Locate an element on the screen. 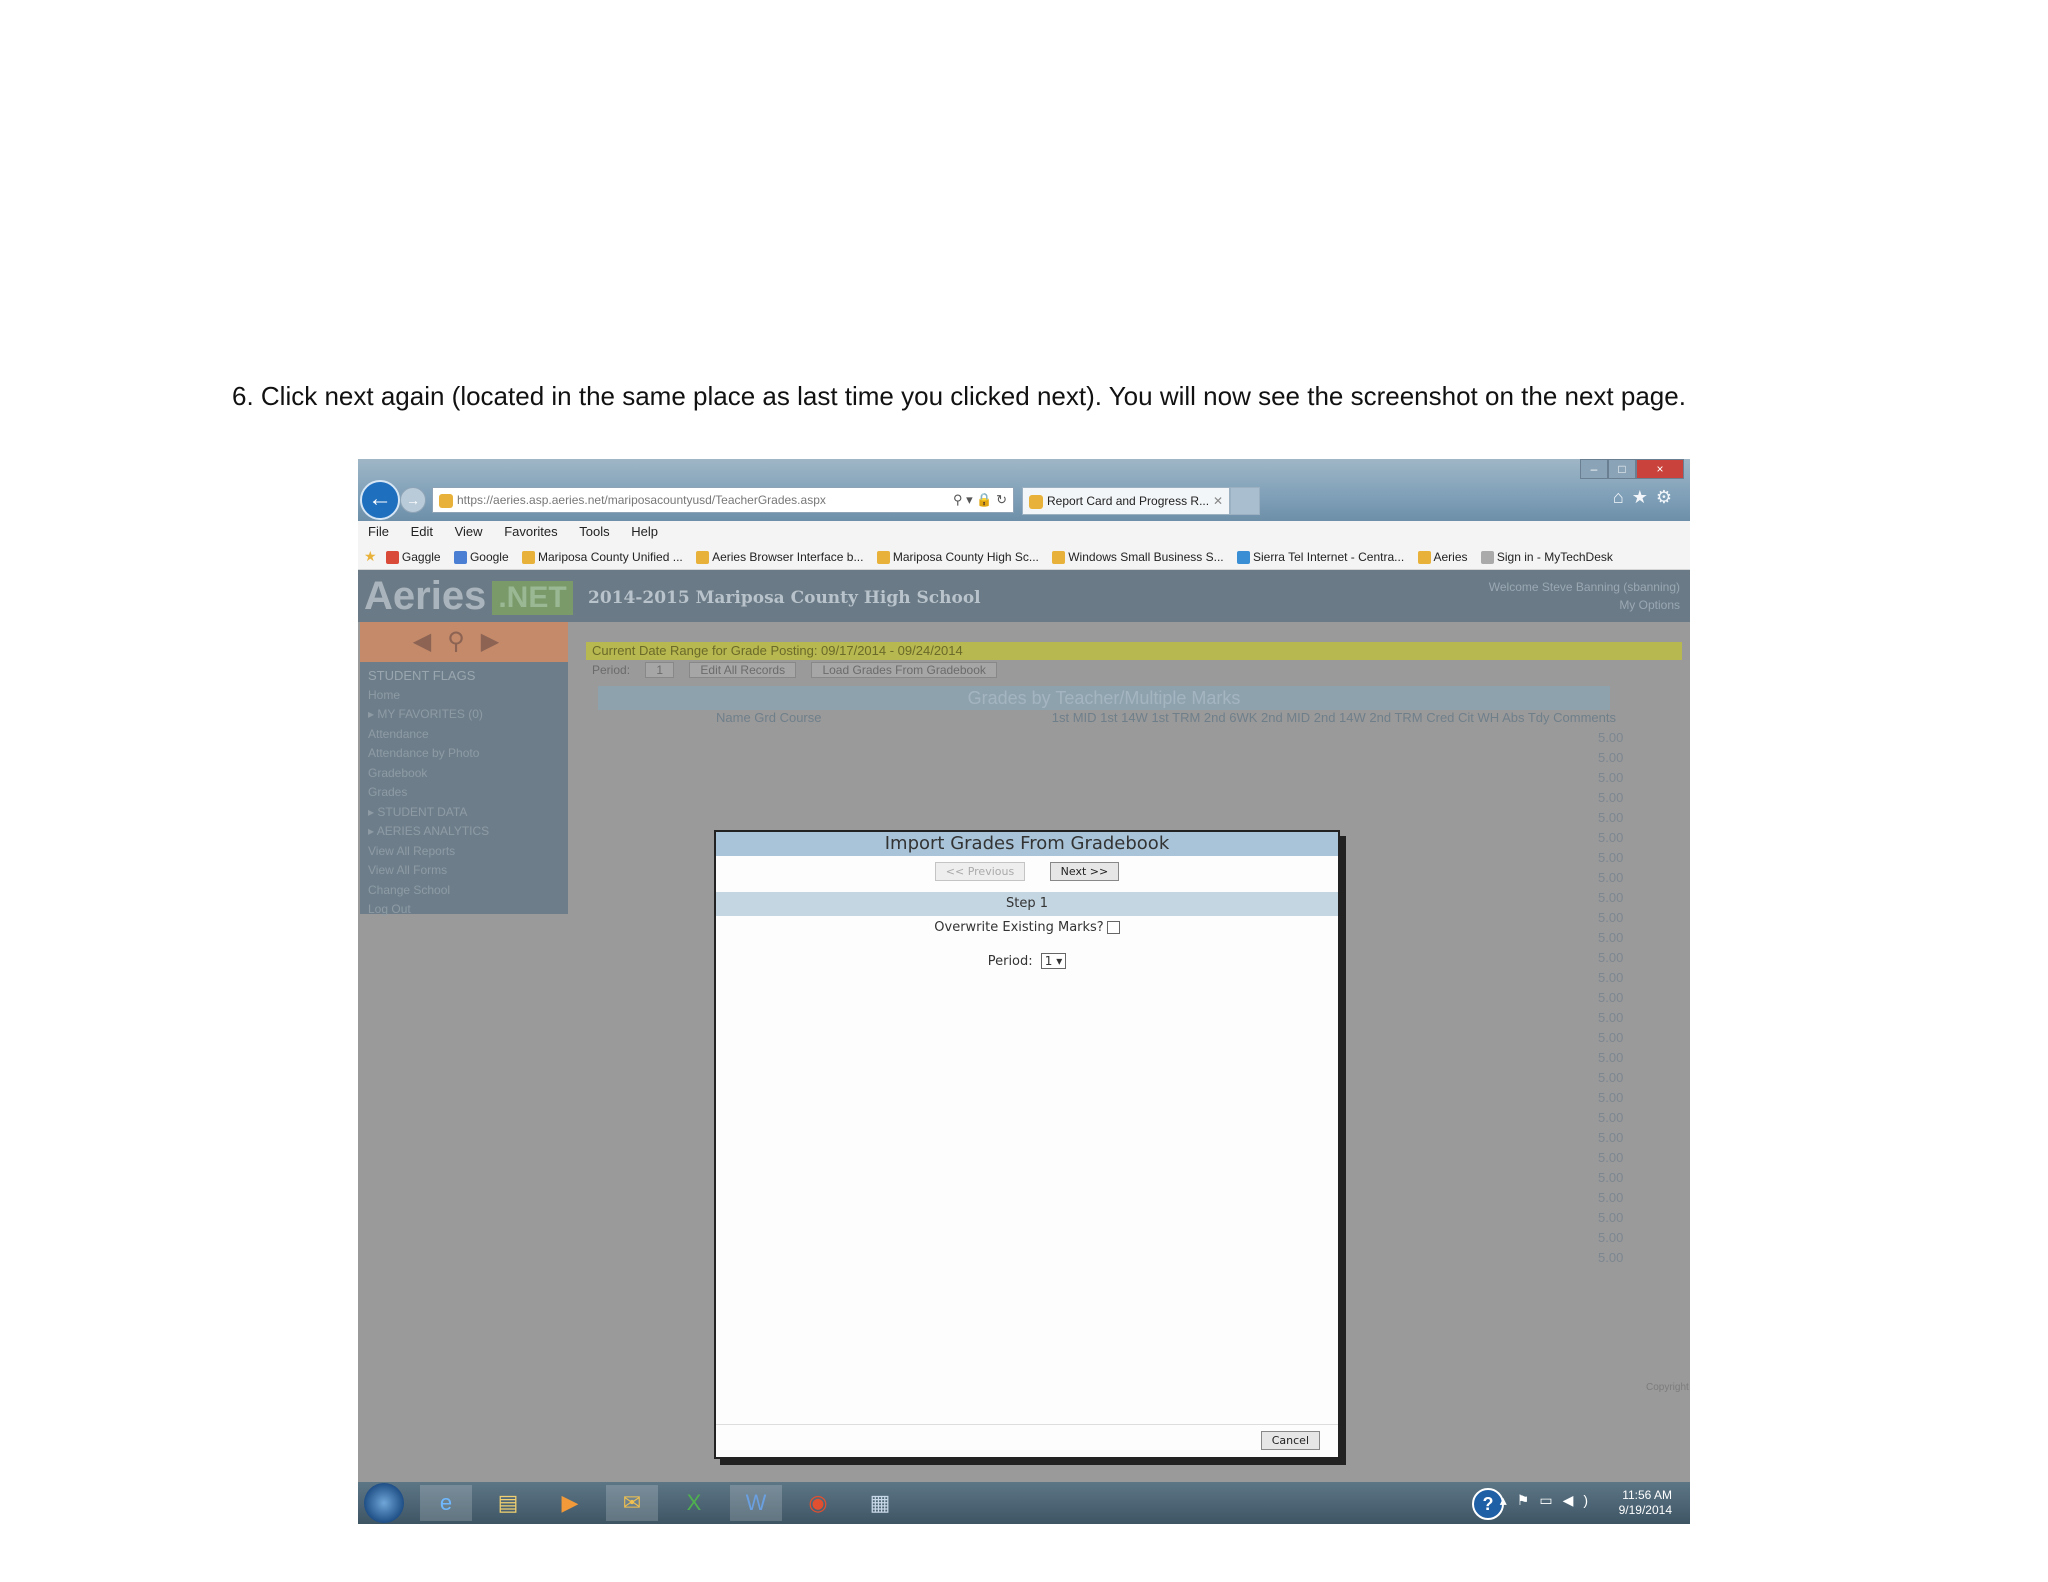 The image size is (2048, 1582). cancel-button: Cancel is located at coordinates (1290, 1440).